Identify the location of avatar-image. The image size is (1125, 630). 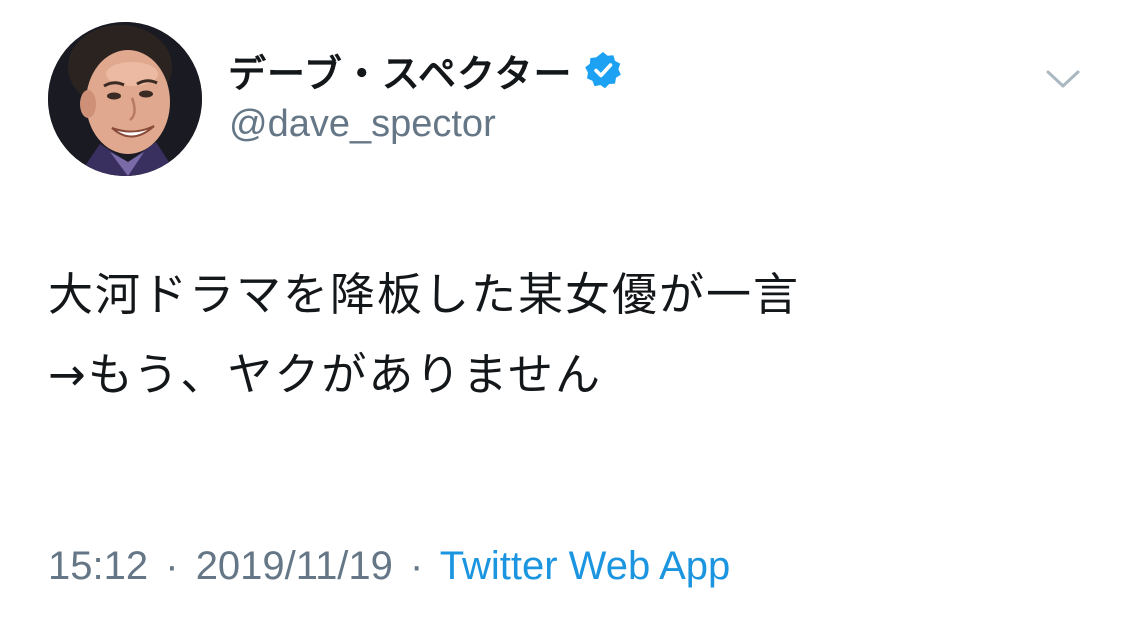
(125, 99).